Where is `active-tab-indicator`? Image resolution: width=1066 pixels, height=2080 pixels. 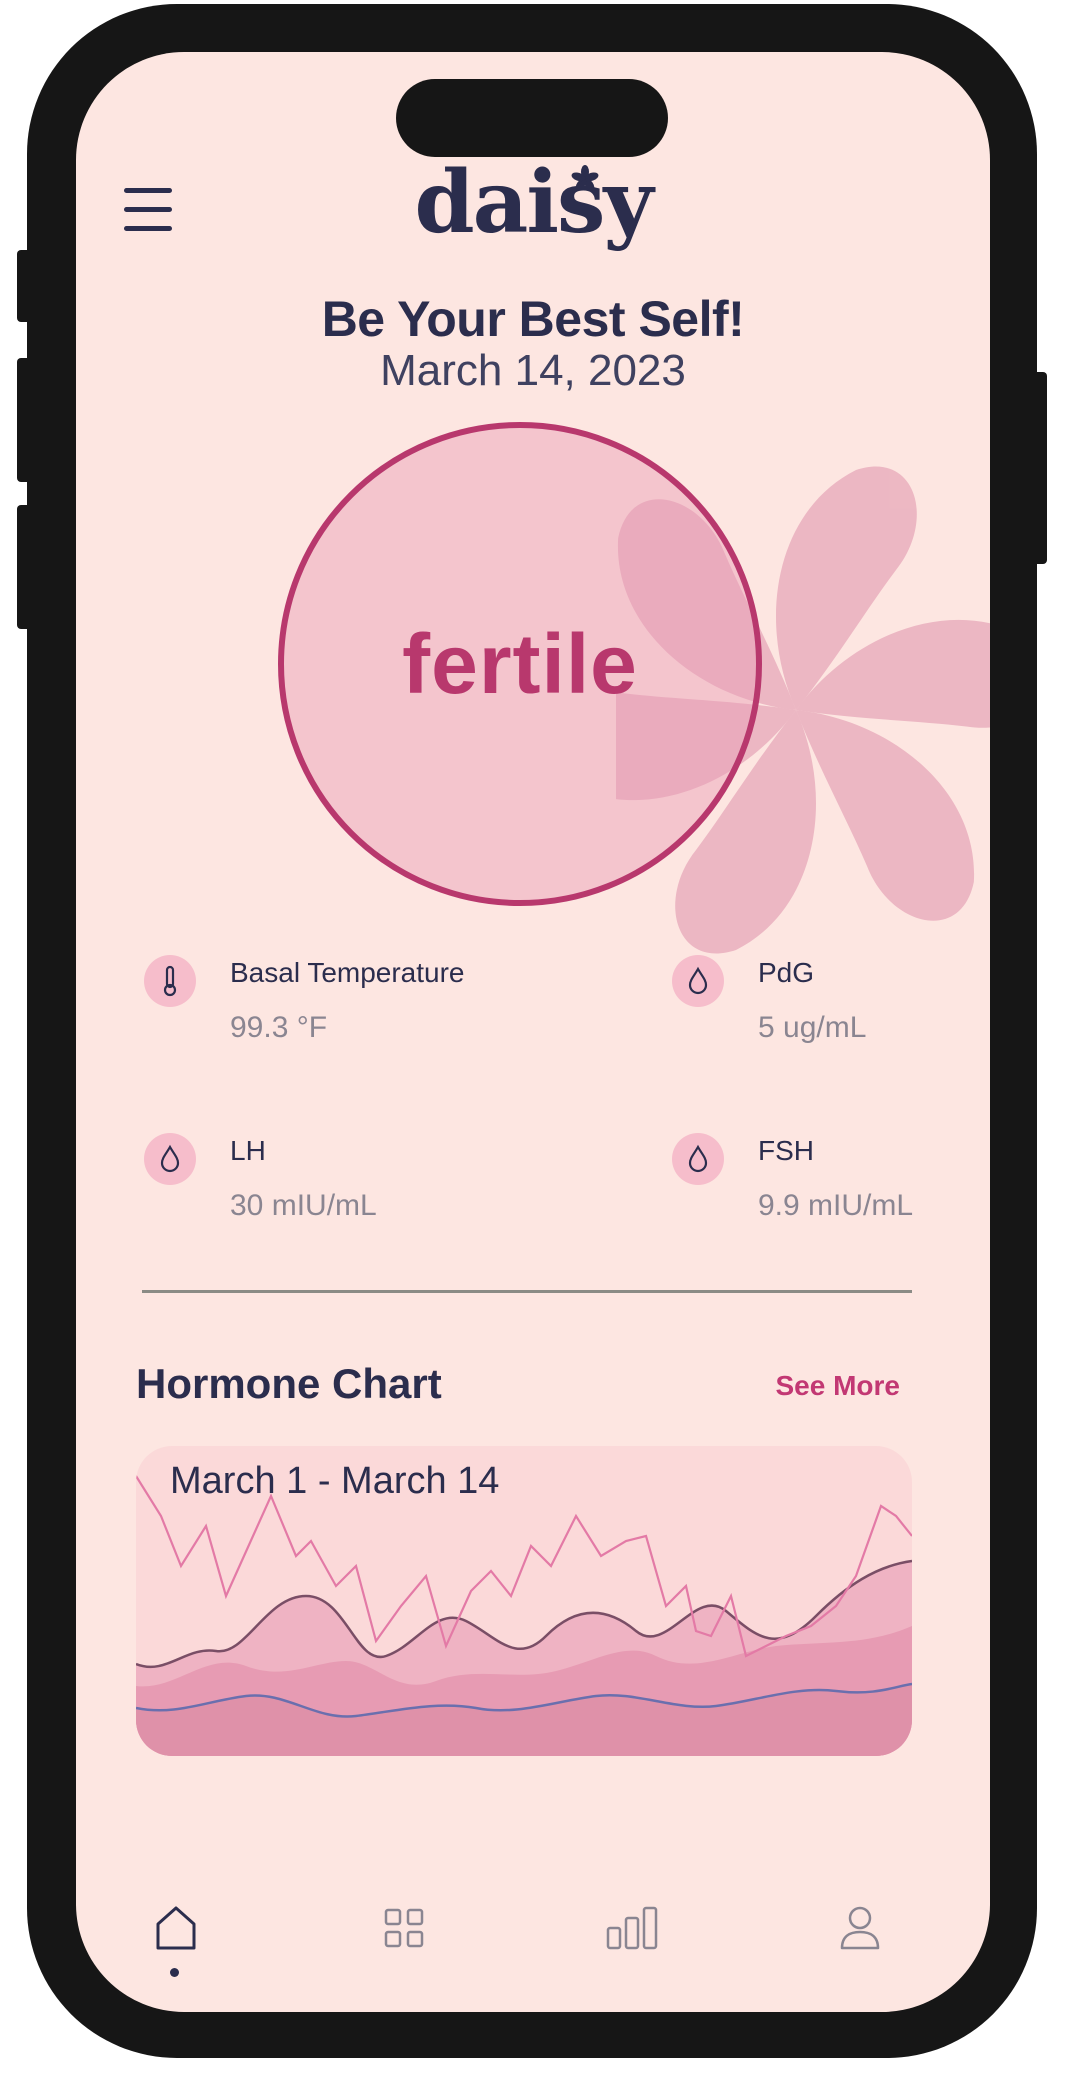
active-tab-indicator is located at coordinates (174, 1972).